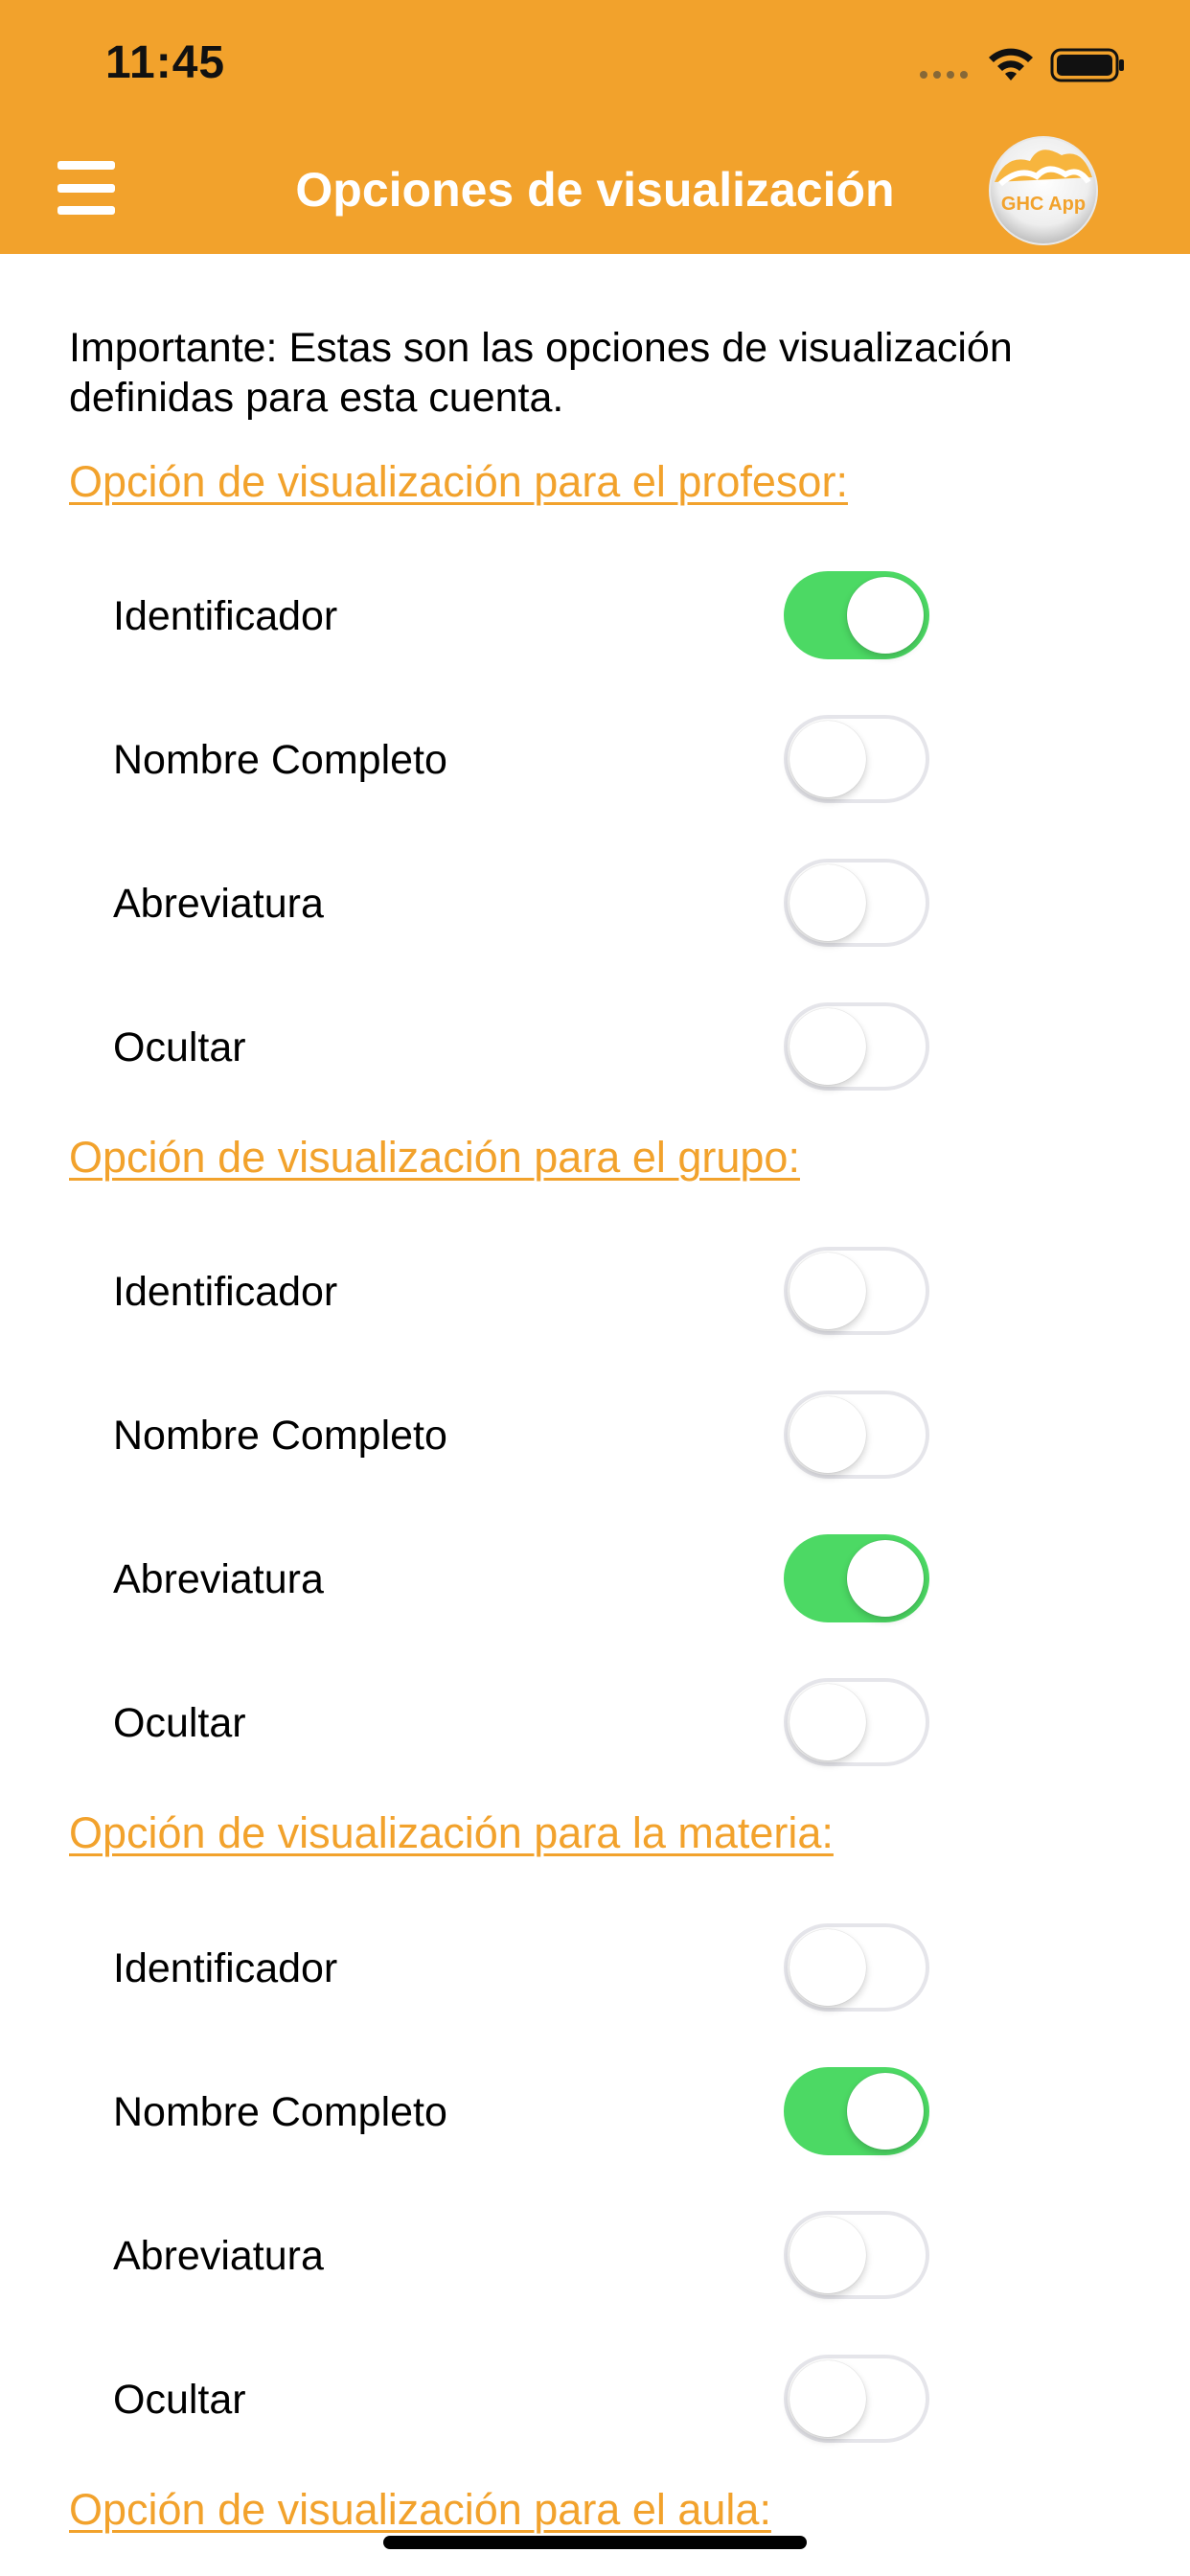 This screenshot has width=1190, height=2576. I want to click on section-title-grupo: Opción de visualización para el grupo:, so click(435, 1157).